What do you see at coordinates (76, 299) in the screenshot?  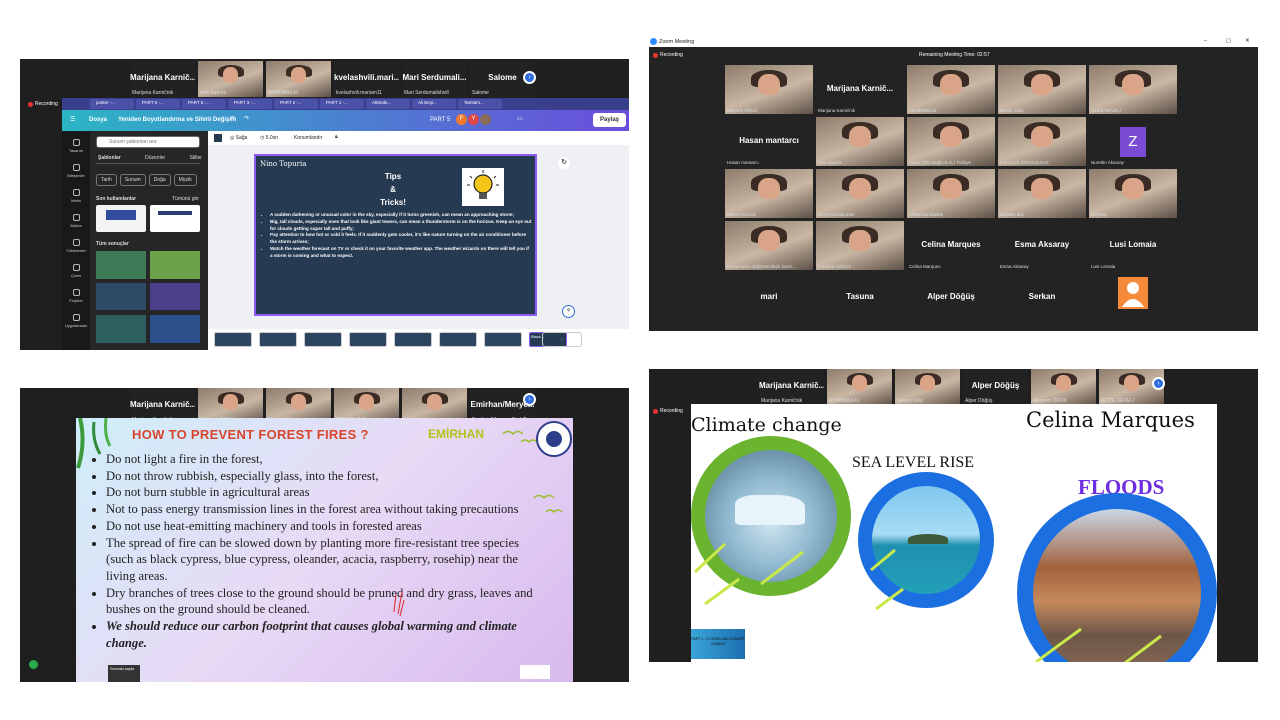 I see `sidebar-item: Projeler` at bounding box center [76, 299].